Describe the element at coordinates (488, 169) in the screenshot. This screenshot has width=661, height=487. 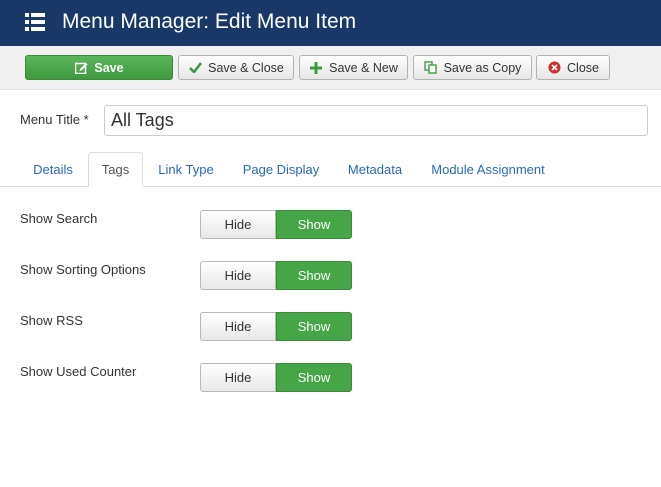
I see `tab-module-assignment: Module Assignment` at that location.